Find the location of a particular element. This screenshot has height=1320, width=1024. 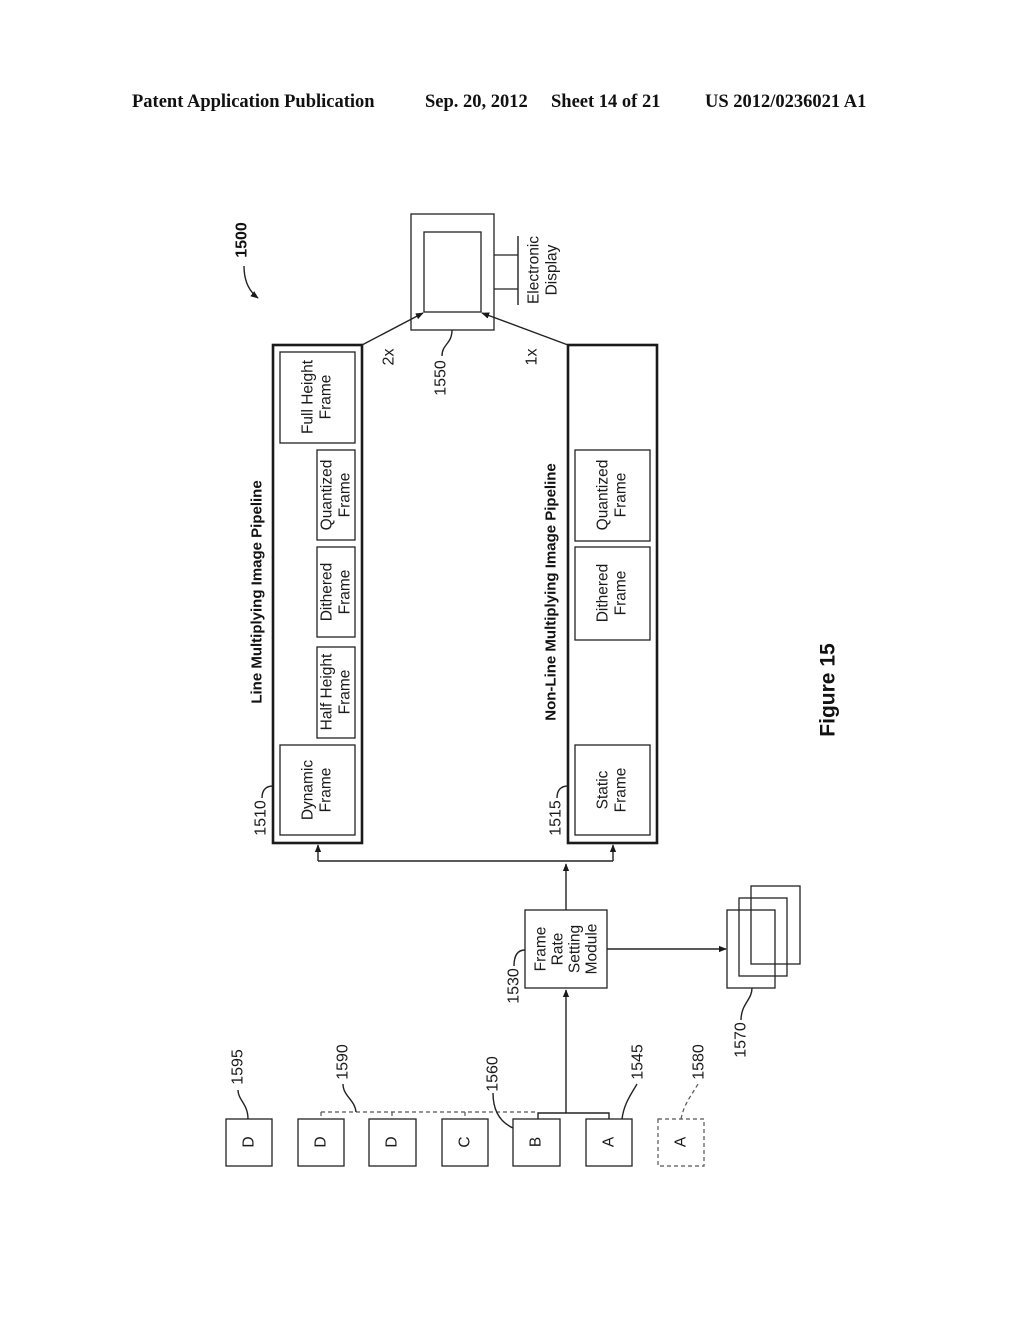

line-pipeline-multiplier: 2x is located at coordinates (389, 357).